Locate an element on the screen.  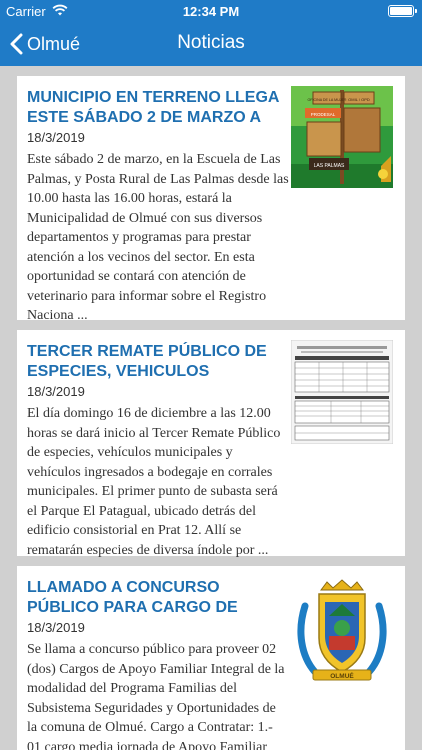
battery-icon is located at coordinates (402, 11).